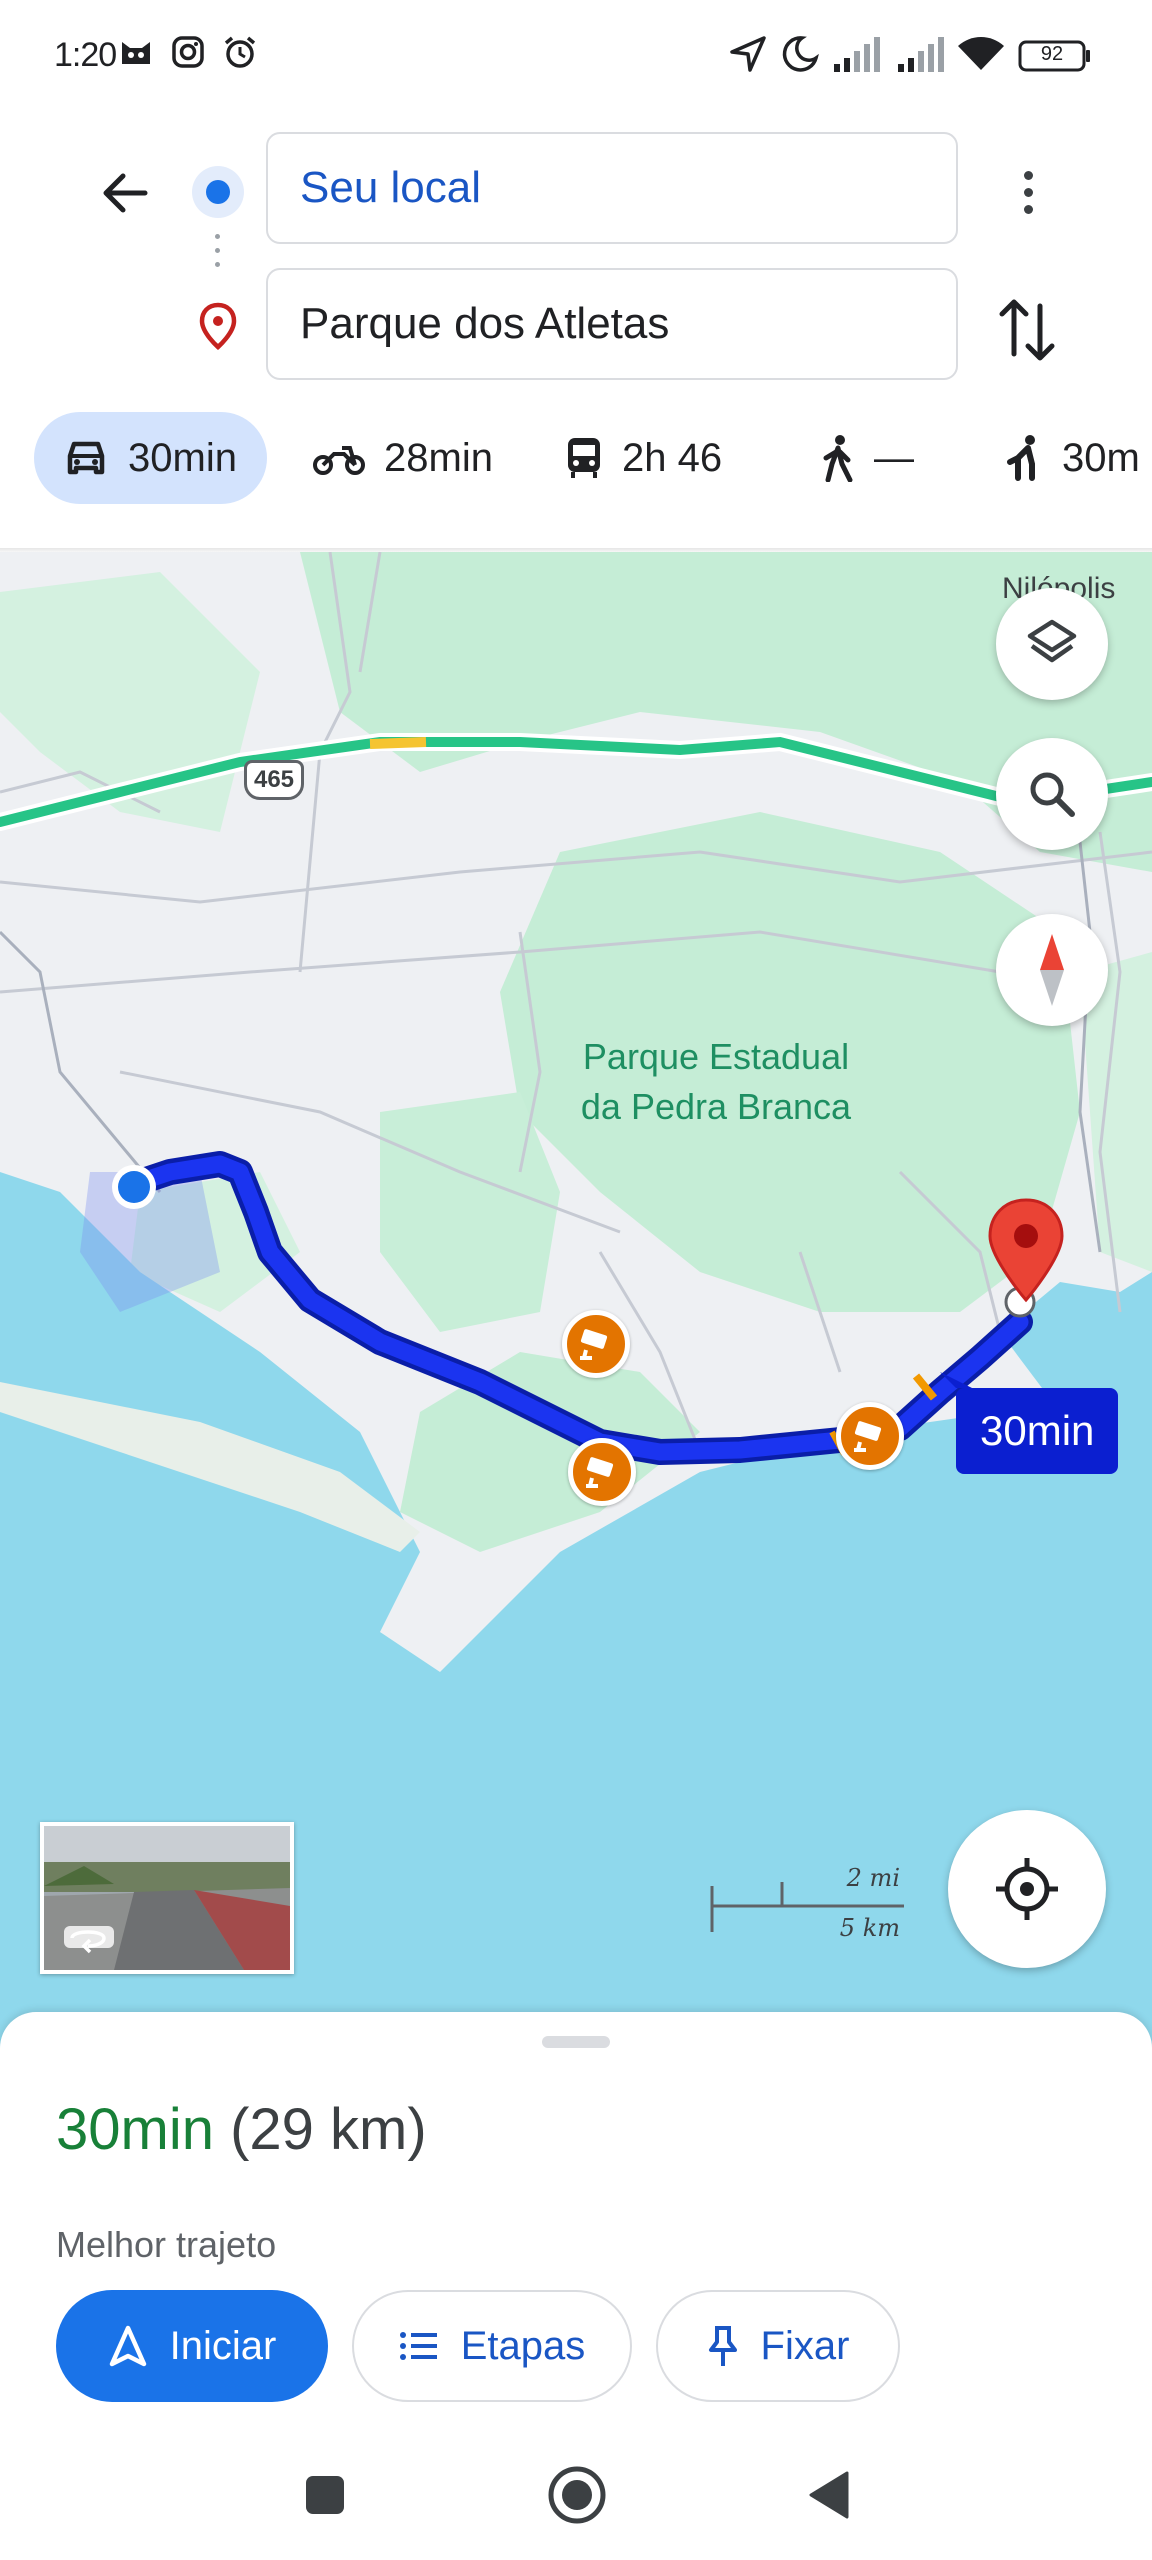 The height and width of the screenshot is (2560, 1152). What do you see at coordinates (584, 458) in the screenshot?
I see `transit-icon` at bounding box center [584, 458].